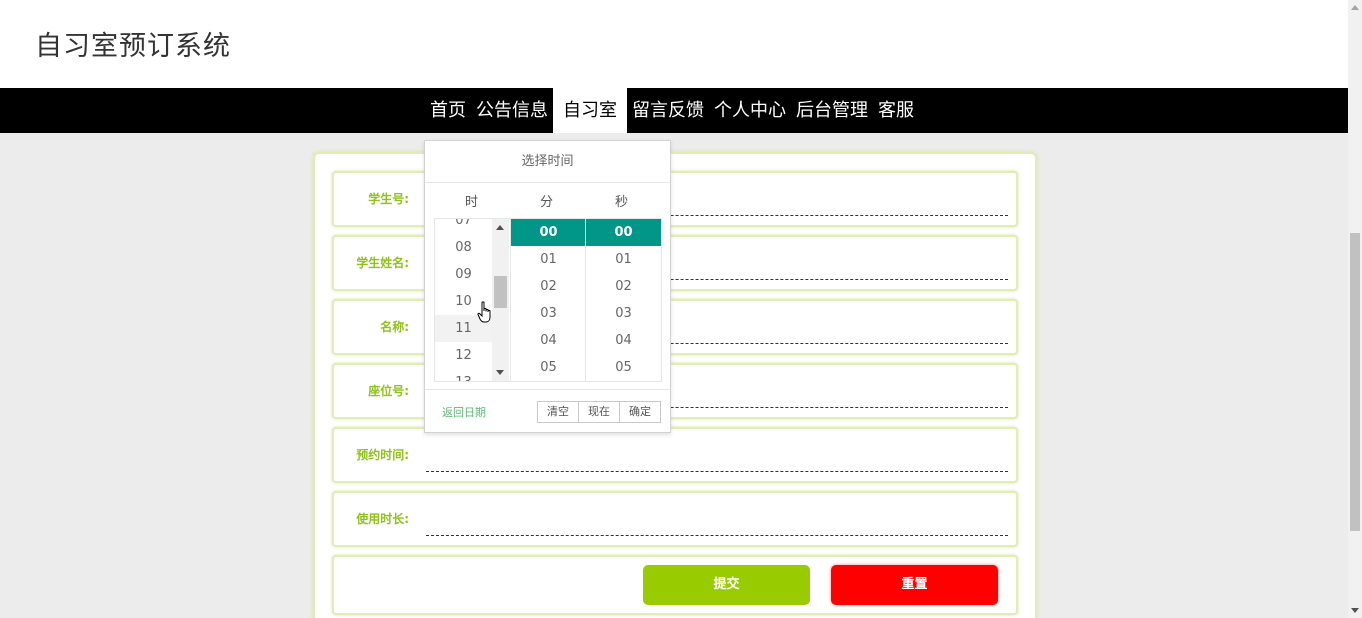  Describe the element at coordinates (388, 391) in the screenshot. I see `seat-number-label: 座位号:` at that location.